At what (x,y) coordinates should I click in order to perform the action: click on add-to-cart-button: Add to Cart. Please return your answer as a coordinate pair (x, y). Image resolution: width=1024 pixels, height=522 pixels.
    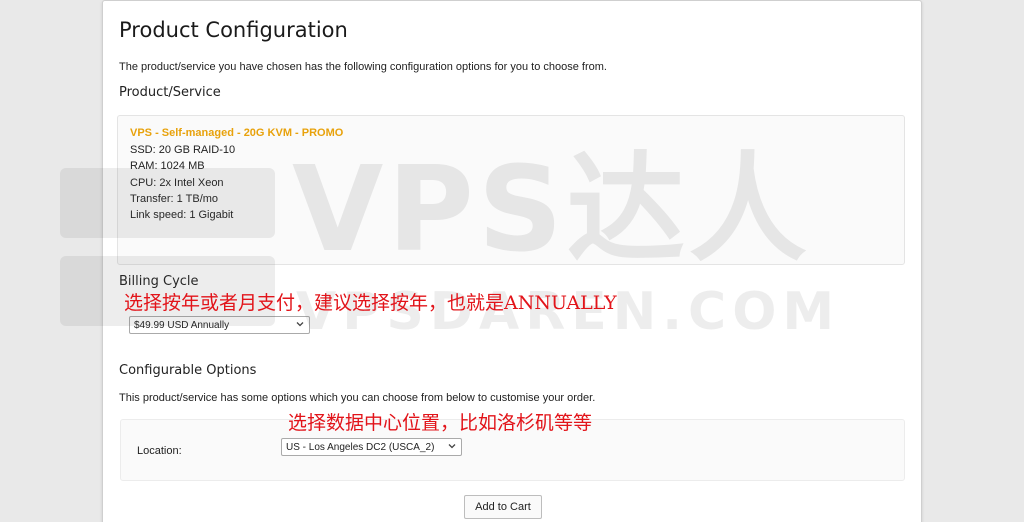
    Looking at the image, I should click on (503, 507).